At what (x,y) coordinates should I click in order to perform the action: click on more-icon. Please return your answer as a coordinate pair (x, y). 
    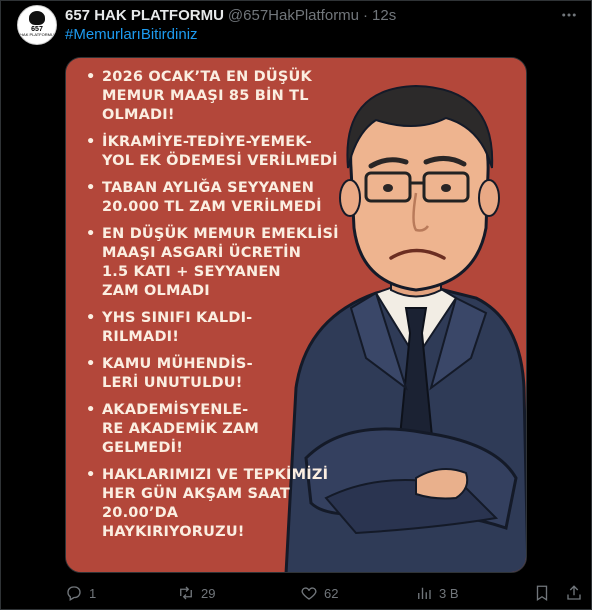
    Looking at the image, I should click on (569, 15).